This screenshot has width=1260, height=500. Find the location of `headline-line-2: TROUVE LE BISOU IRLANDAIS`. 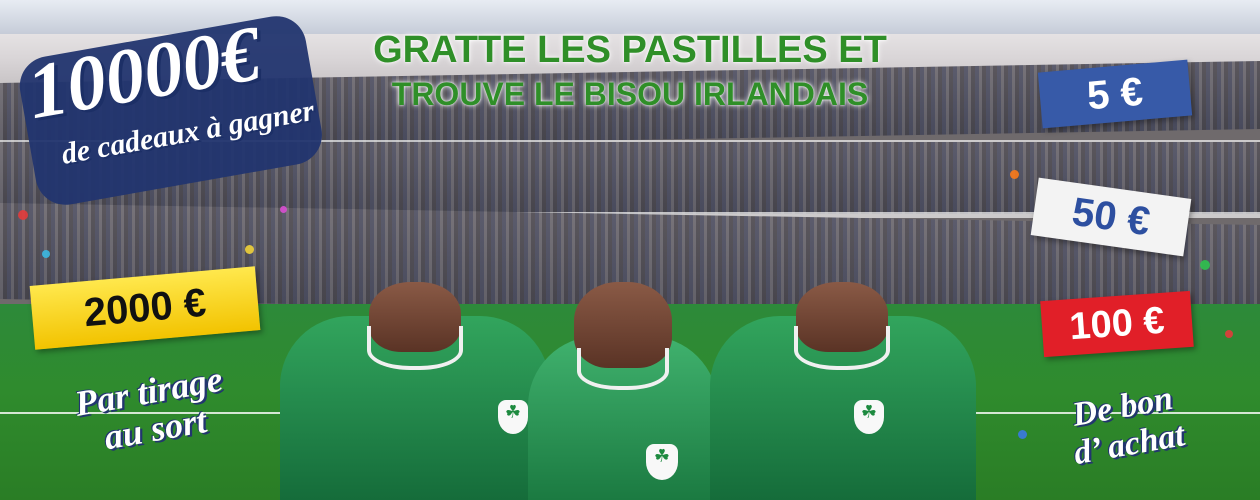

headline-line-2: TROUVE LE BISOU IRLANDAIS is located at coordinates (630, 94).